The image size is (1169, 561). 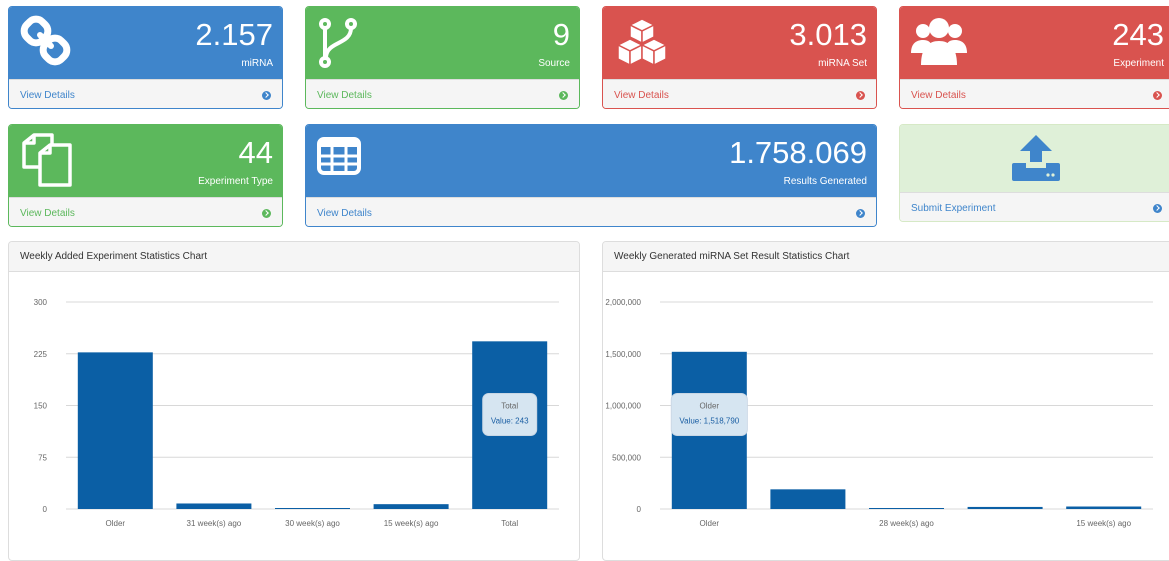 What do you see at coordinates (1138, 34) in the screenshot?
I see `experiment-count: 243` at bounding box center [1138, 34].